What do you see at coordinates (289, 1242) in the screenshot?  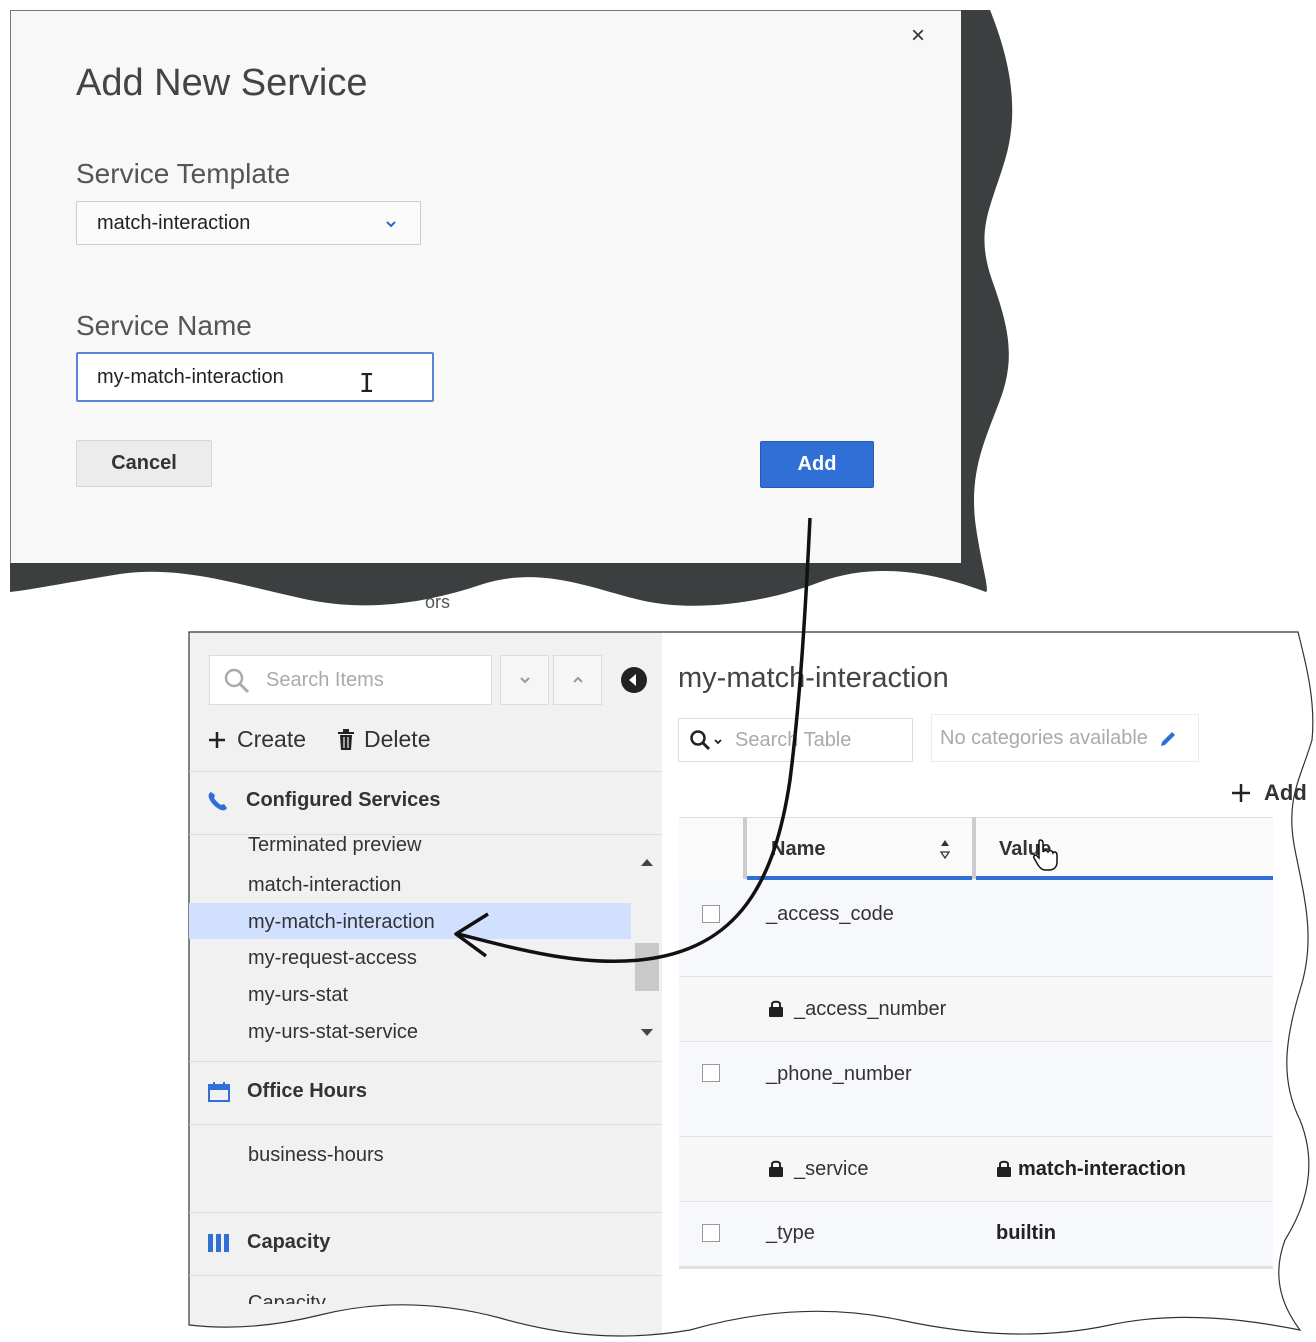 I see `section-title: Capacity` at bounding box center [289, 1242].